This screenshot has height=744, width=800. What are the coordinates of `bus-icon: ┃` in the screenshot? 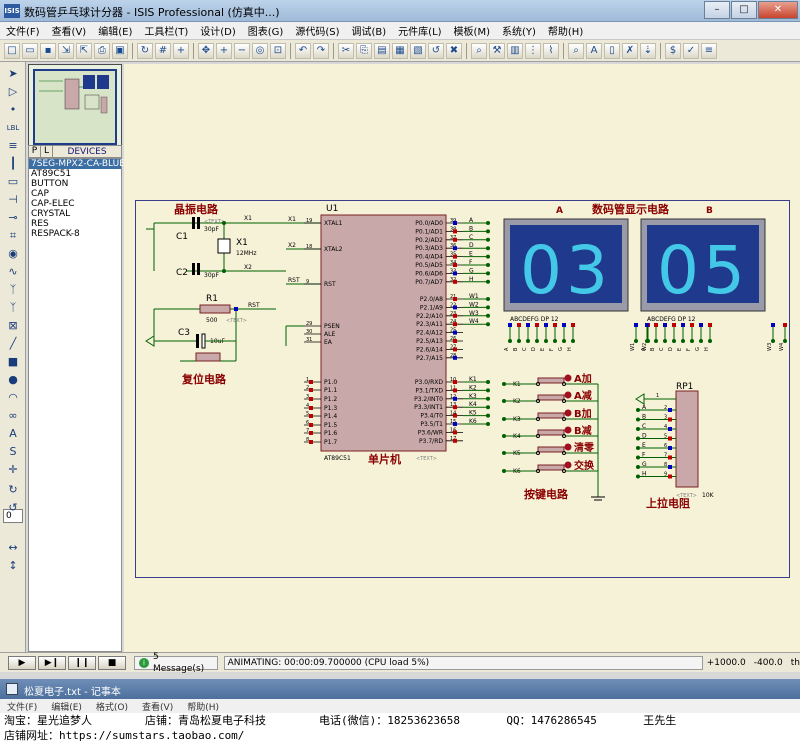 It's located at (13, 164).